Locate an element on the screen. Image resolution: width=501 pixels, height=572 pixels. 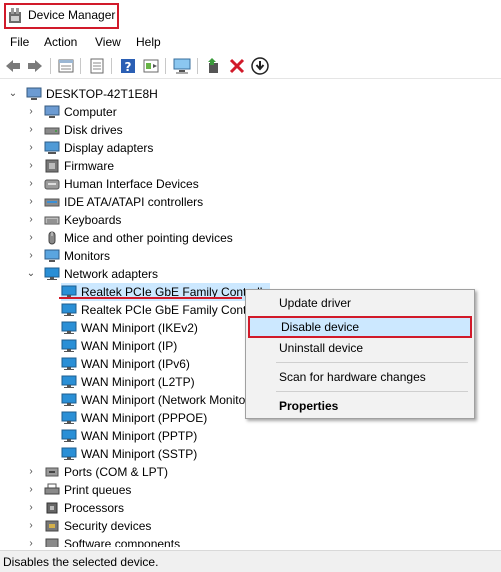
network-item: WAN Miniport (L2TP) is located at coordinates (165, 382).